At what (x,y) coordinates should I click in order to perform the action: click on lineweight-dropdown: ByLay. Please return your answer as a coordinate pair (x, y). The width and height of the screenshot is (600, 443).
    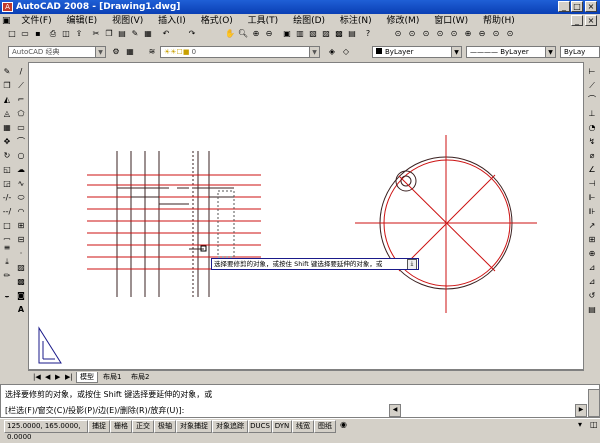
    Looking at the image, I should click on (580, 52).